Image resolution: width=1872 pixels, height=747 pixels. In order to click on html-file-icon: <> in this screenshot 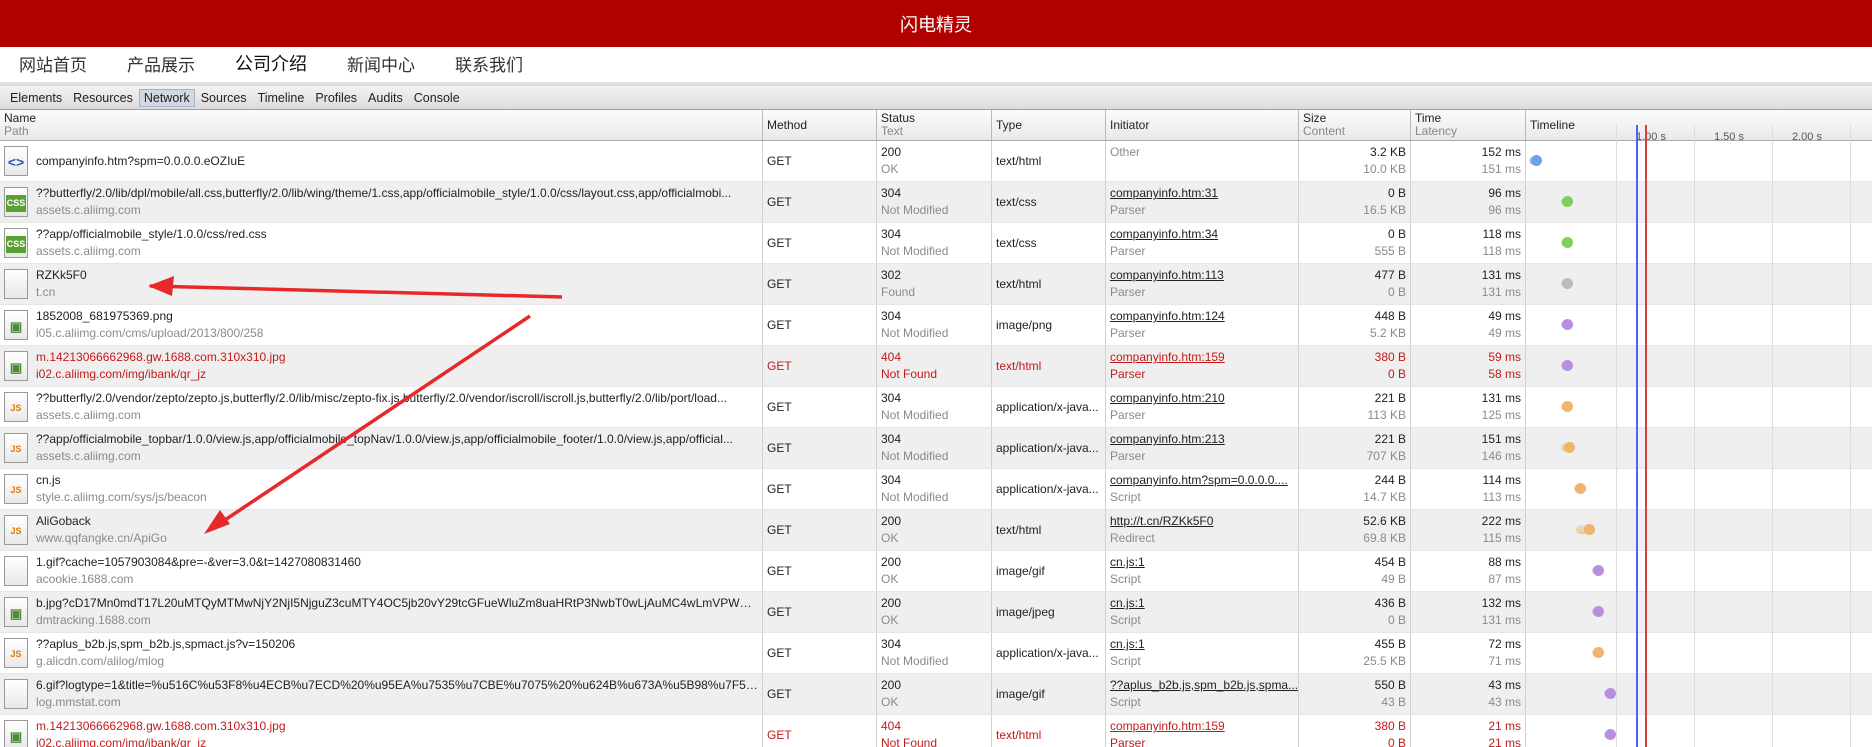, I will do `click(16, 161)`.